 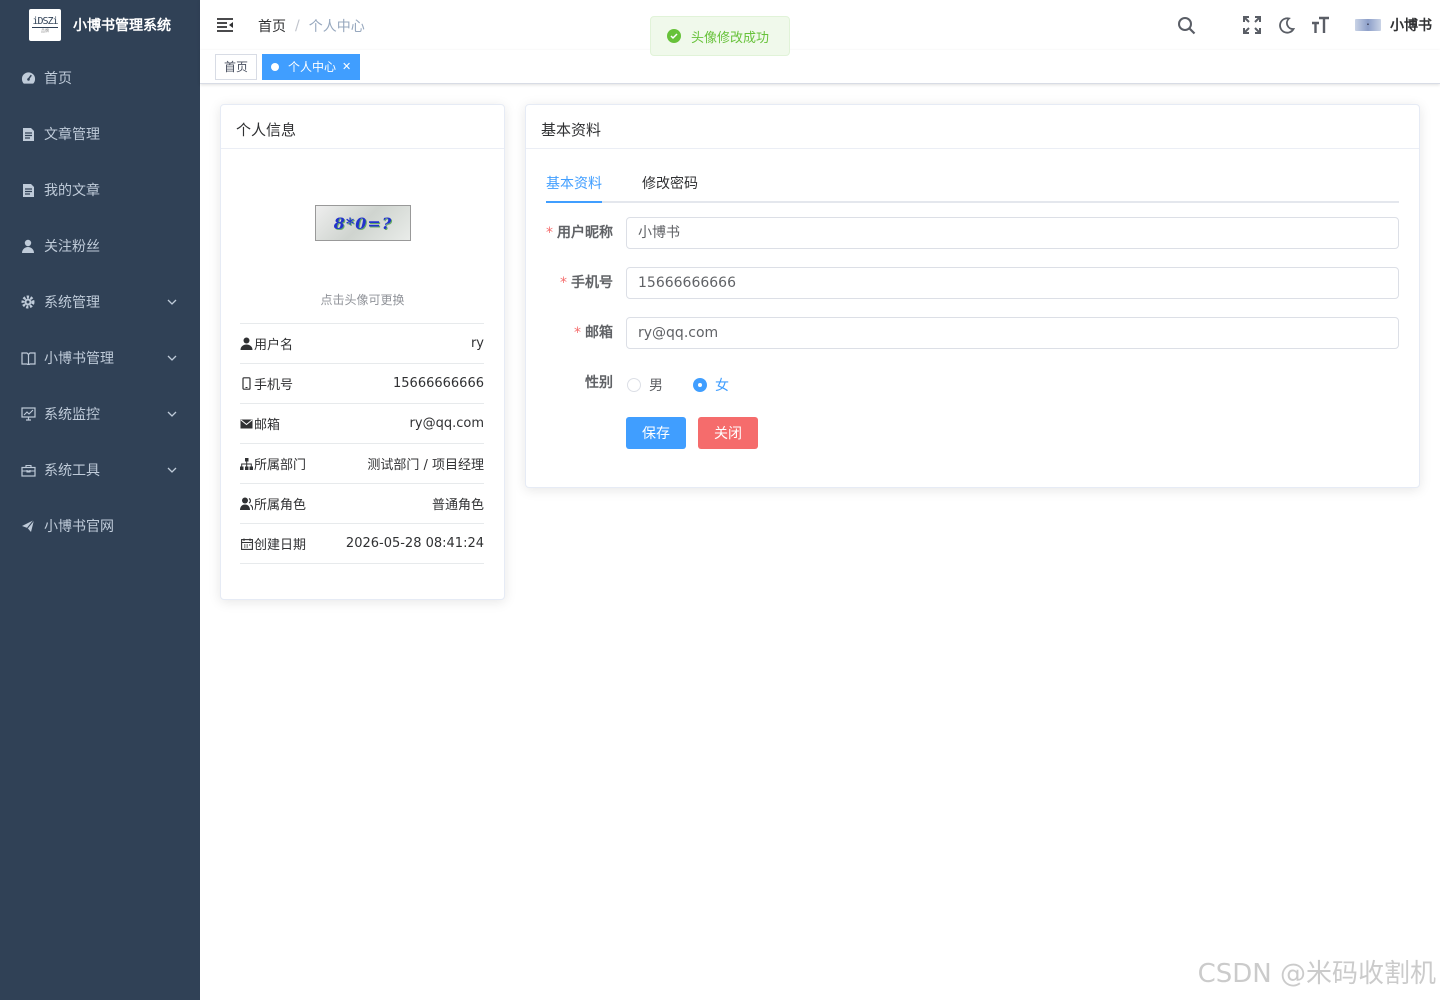 I want to click on document-icon, so click(x=28, y=190).